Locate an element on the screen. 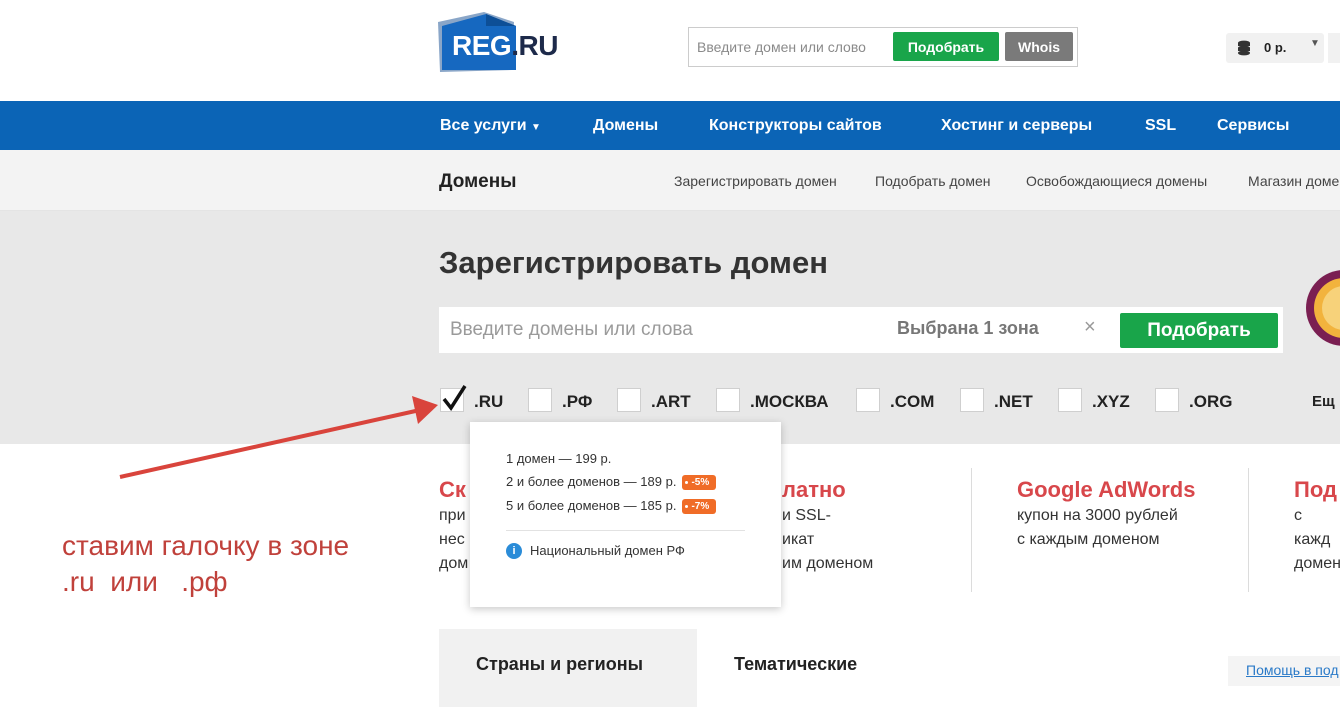  promo-line: дом is located at coordinates (454, 563).